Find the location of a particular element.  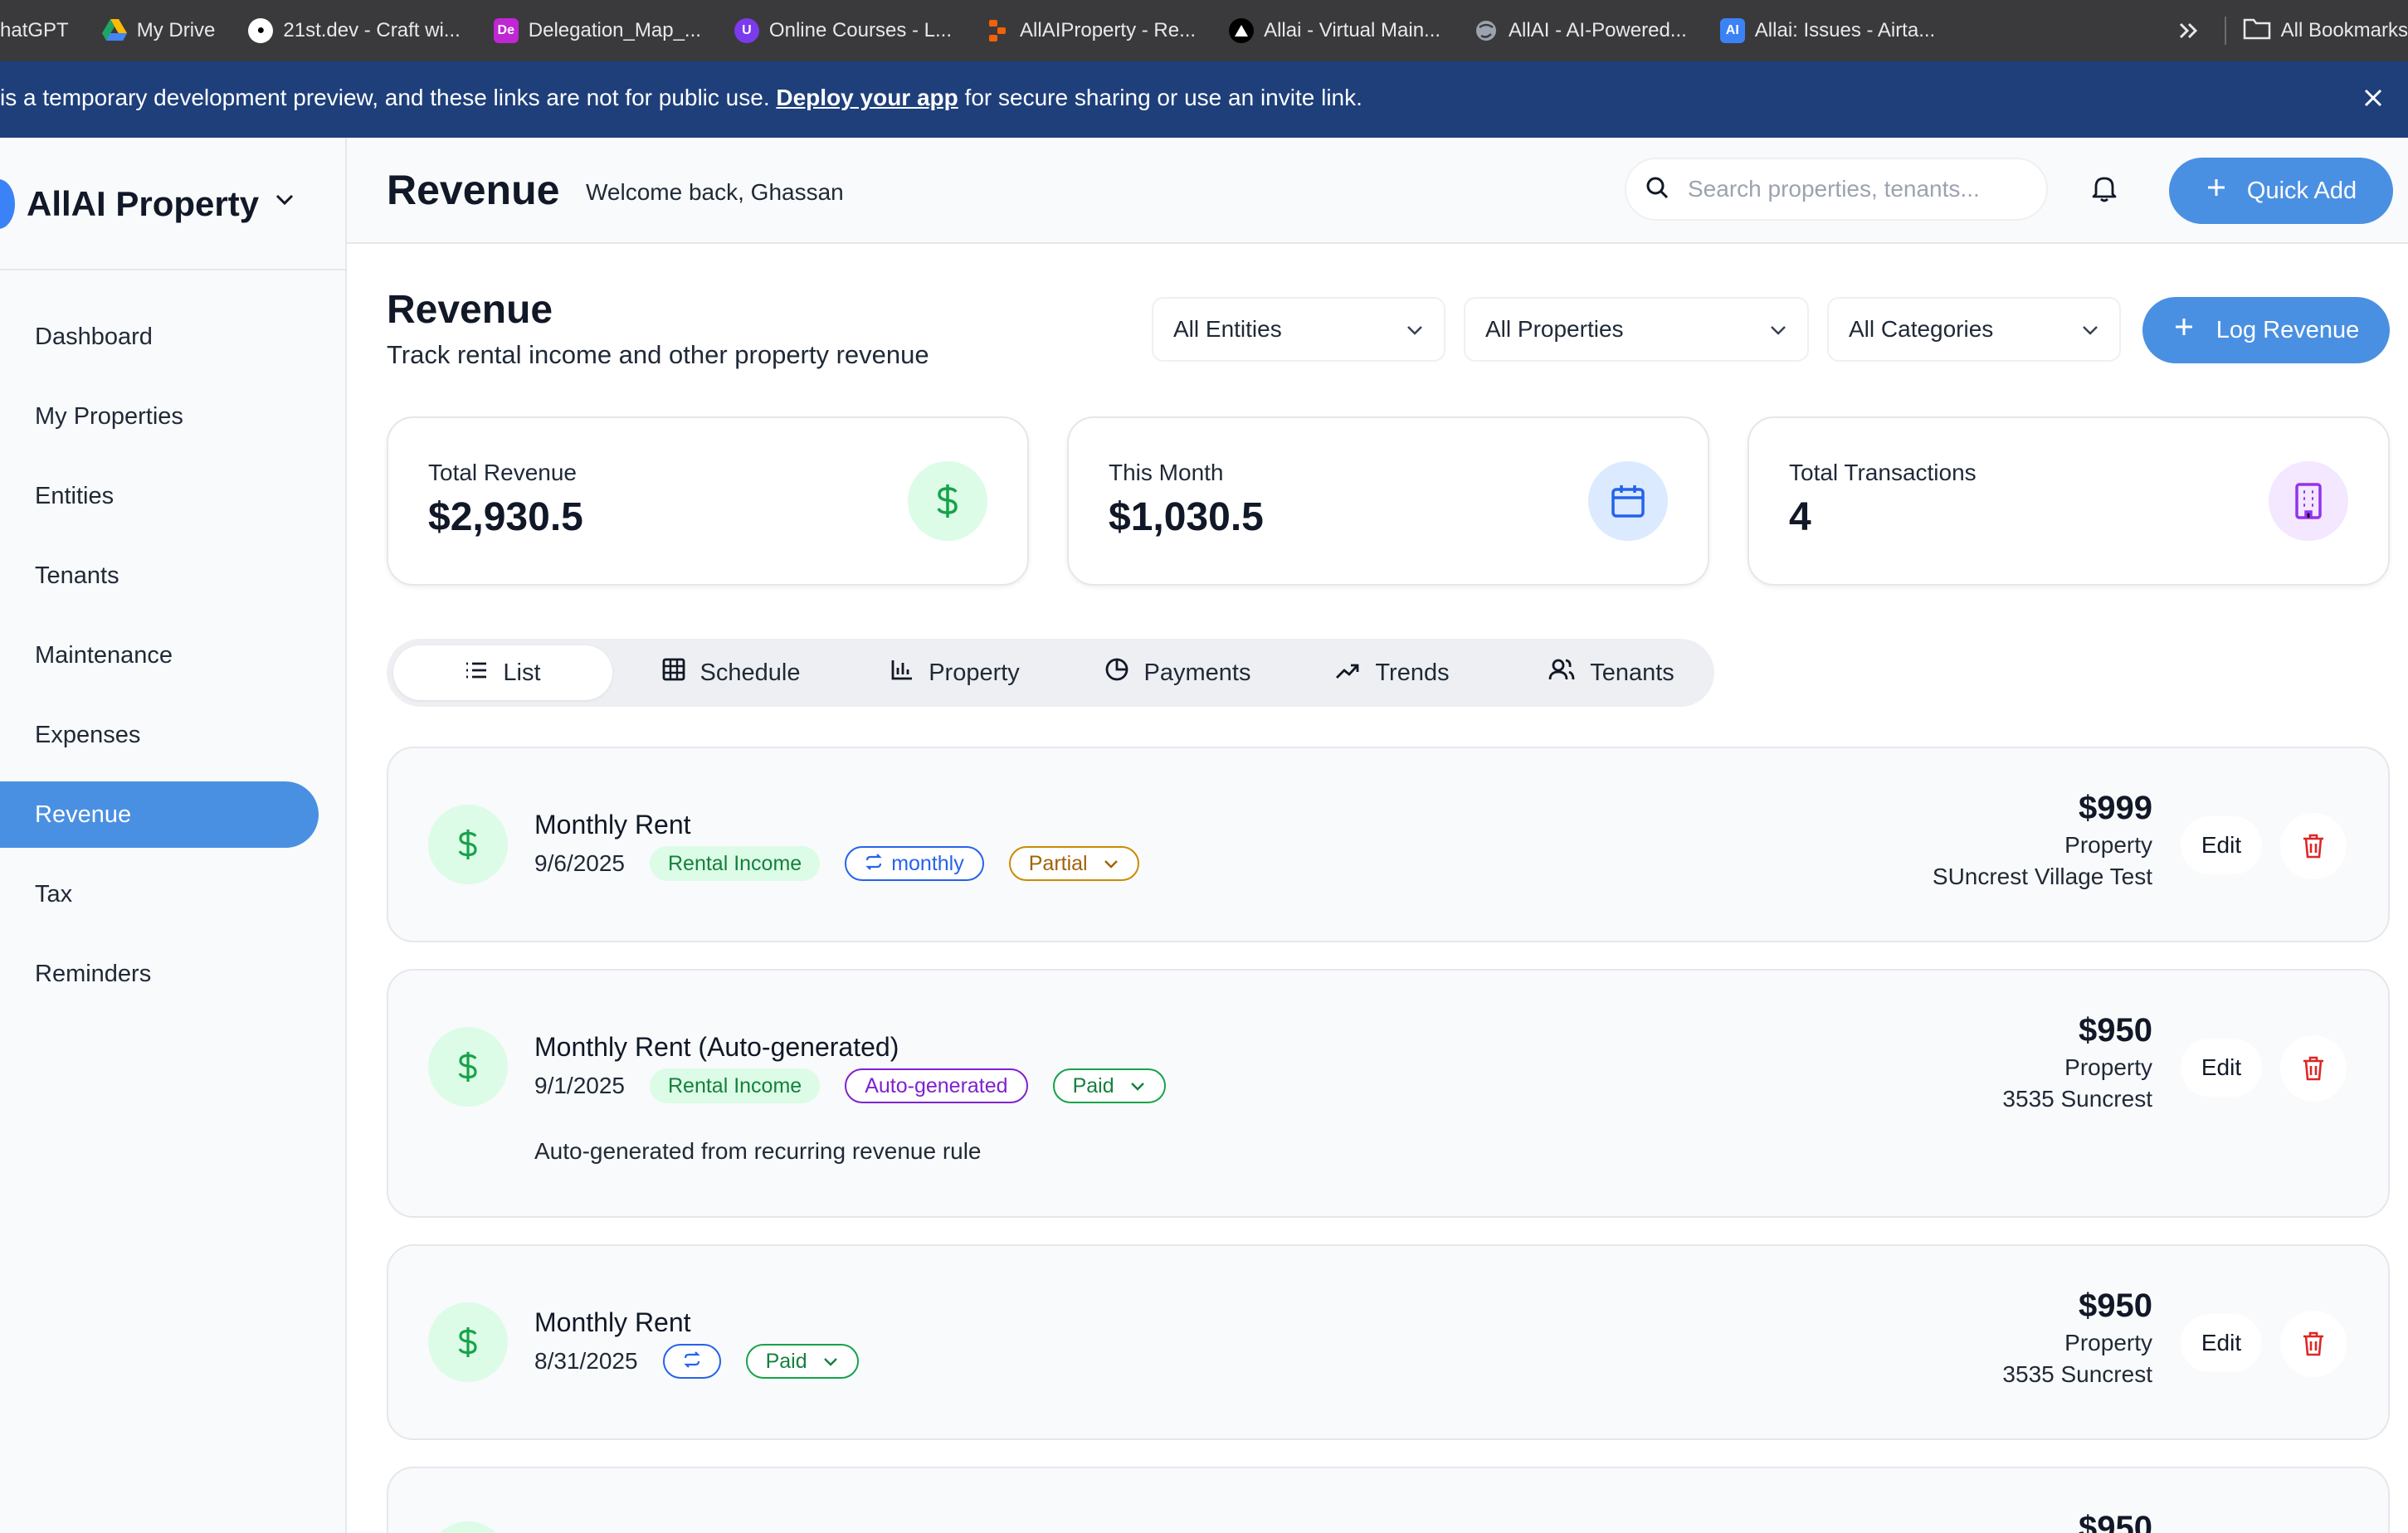

tab-tenants: Tenants is located at coordinates (1611, 672).